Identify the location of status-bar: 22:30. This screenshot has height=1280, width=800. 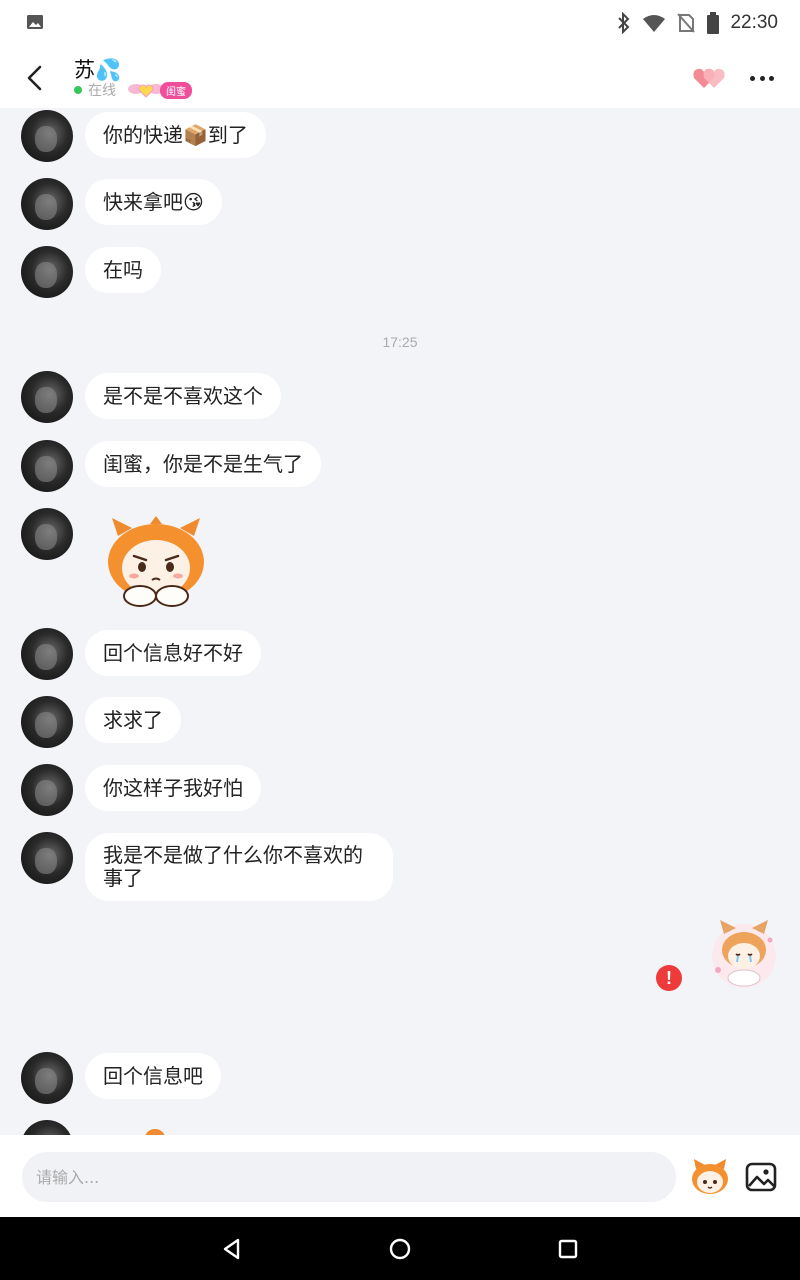
(400, 23).